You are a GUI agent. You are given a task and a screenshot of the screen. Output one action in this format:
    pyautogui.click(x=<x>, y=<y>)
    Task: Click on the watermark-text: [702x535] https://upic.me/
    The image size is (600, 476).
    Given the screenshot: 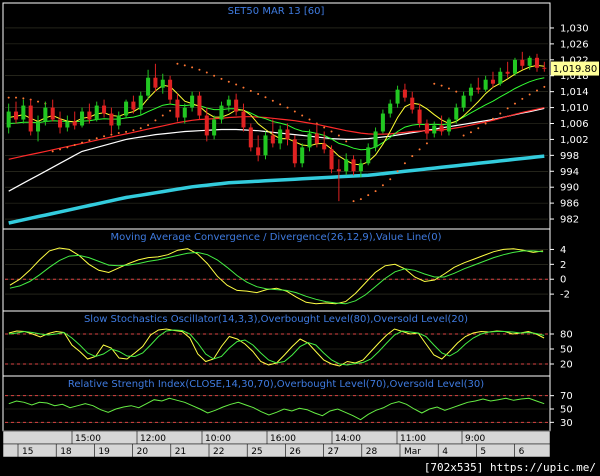 What is the action you would take?
    pyautogui.click(x=510, y=467)
    